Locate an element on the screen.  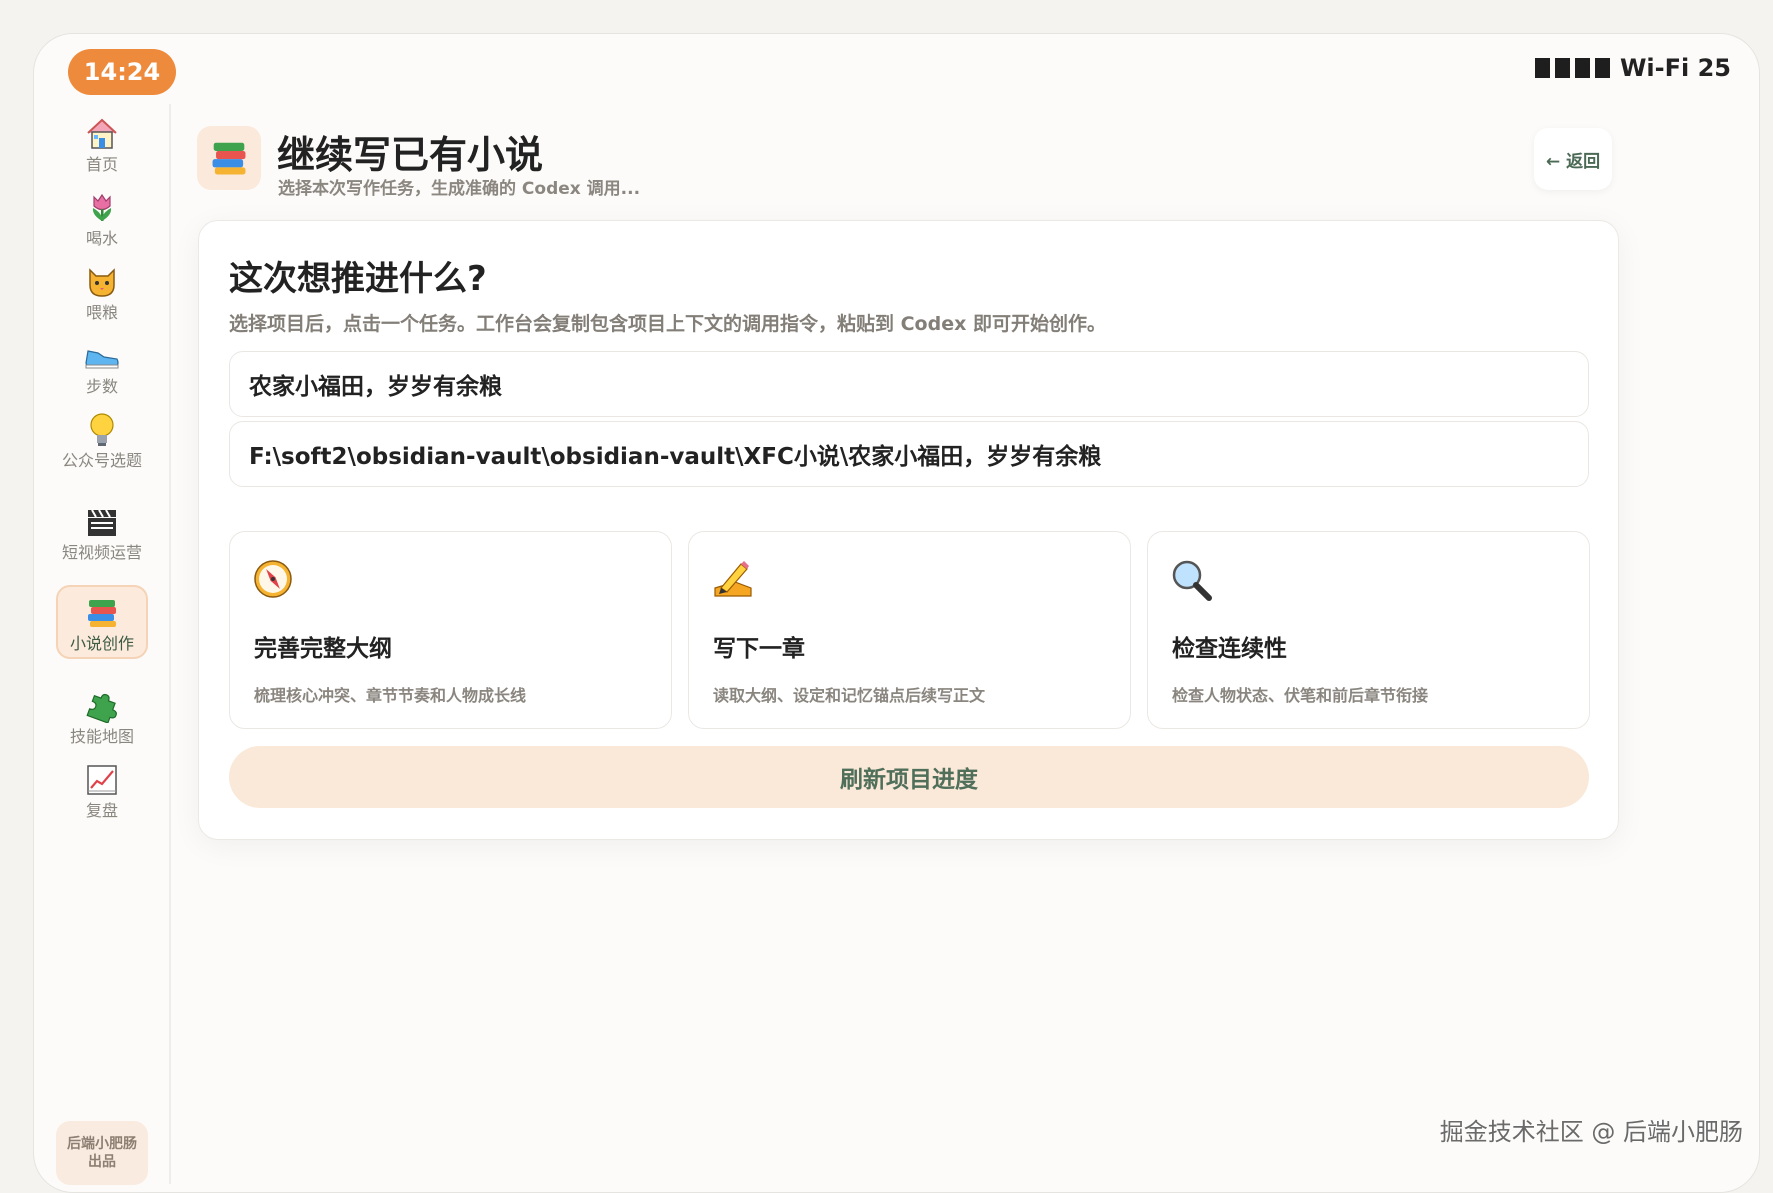
task-desc: 梳理核心冲突、章节节奏和人物成长线 is located at coordinates (390, 695).